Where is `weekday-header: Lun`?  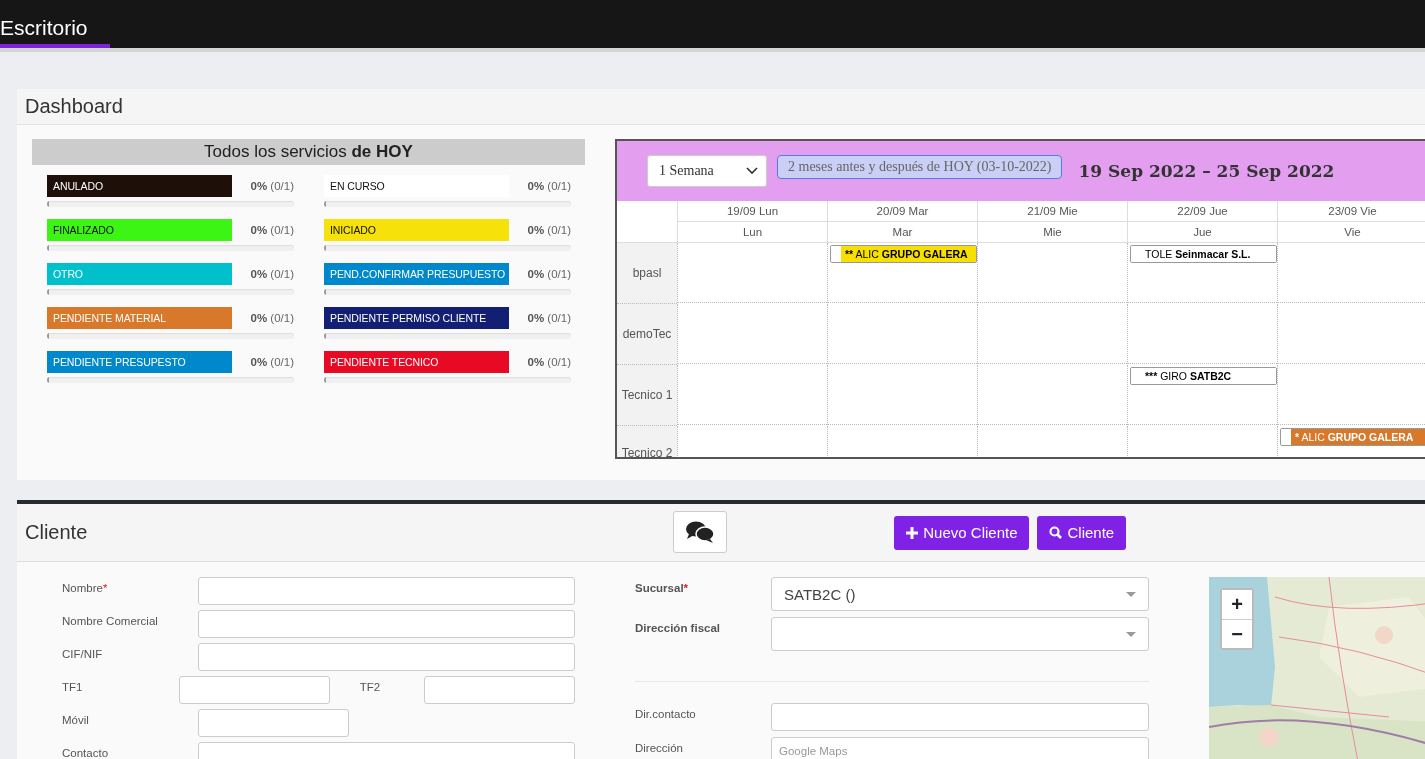 weekday-header: Lun is located at coordinates (752, 232).